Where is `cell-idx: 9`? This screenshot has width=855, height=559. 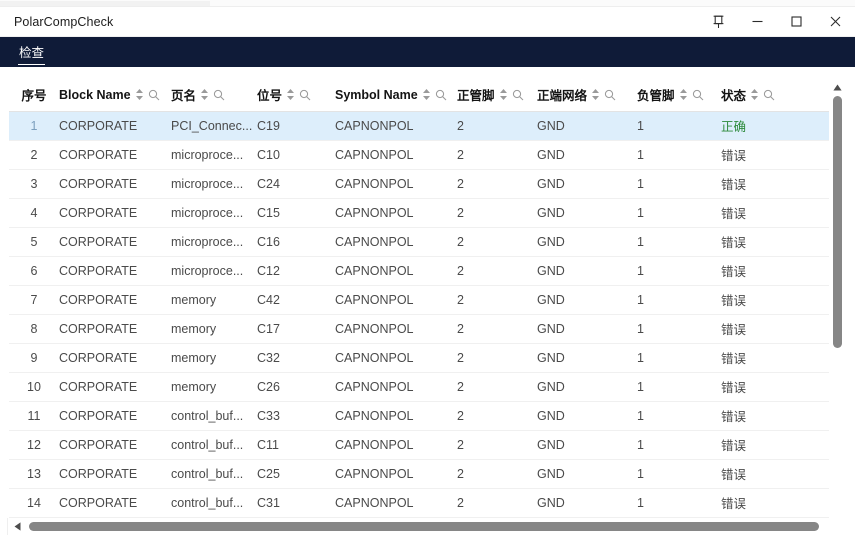
cell-idx: 9 is located at coordinates (33, 358).